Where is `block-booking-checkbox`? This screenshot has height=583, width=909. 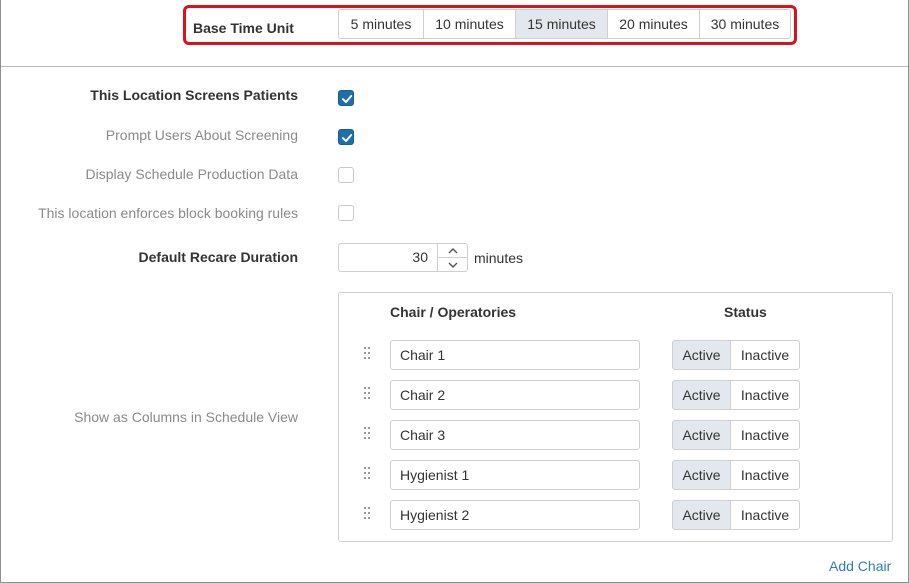 block-booking-checkbox is located at coordinates (346, 213).